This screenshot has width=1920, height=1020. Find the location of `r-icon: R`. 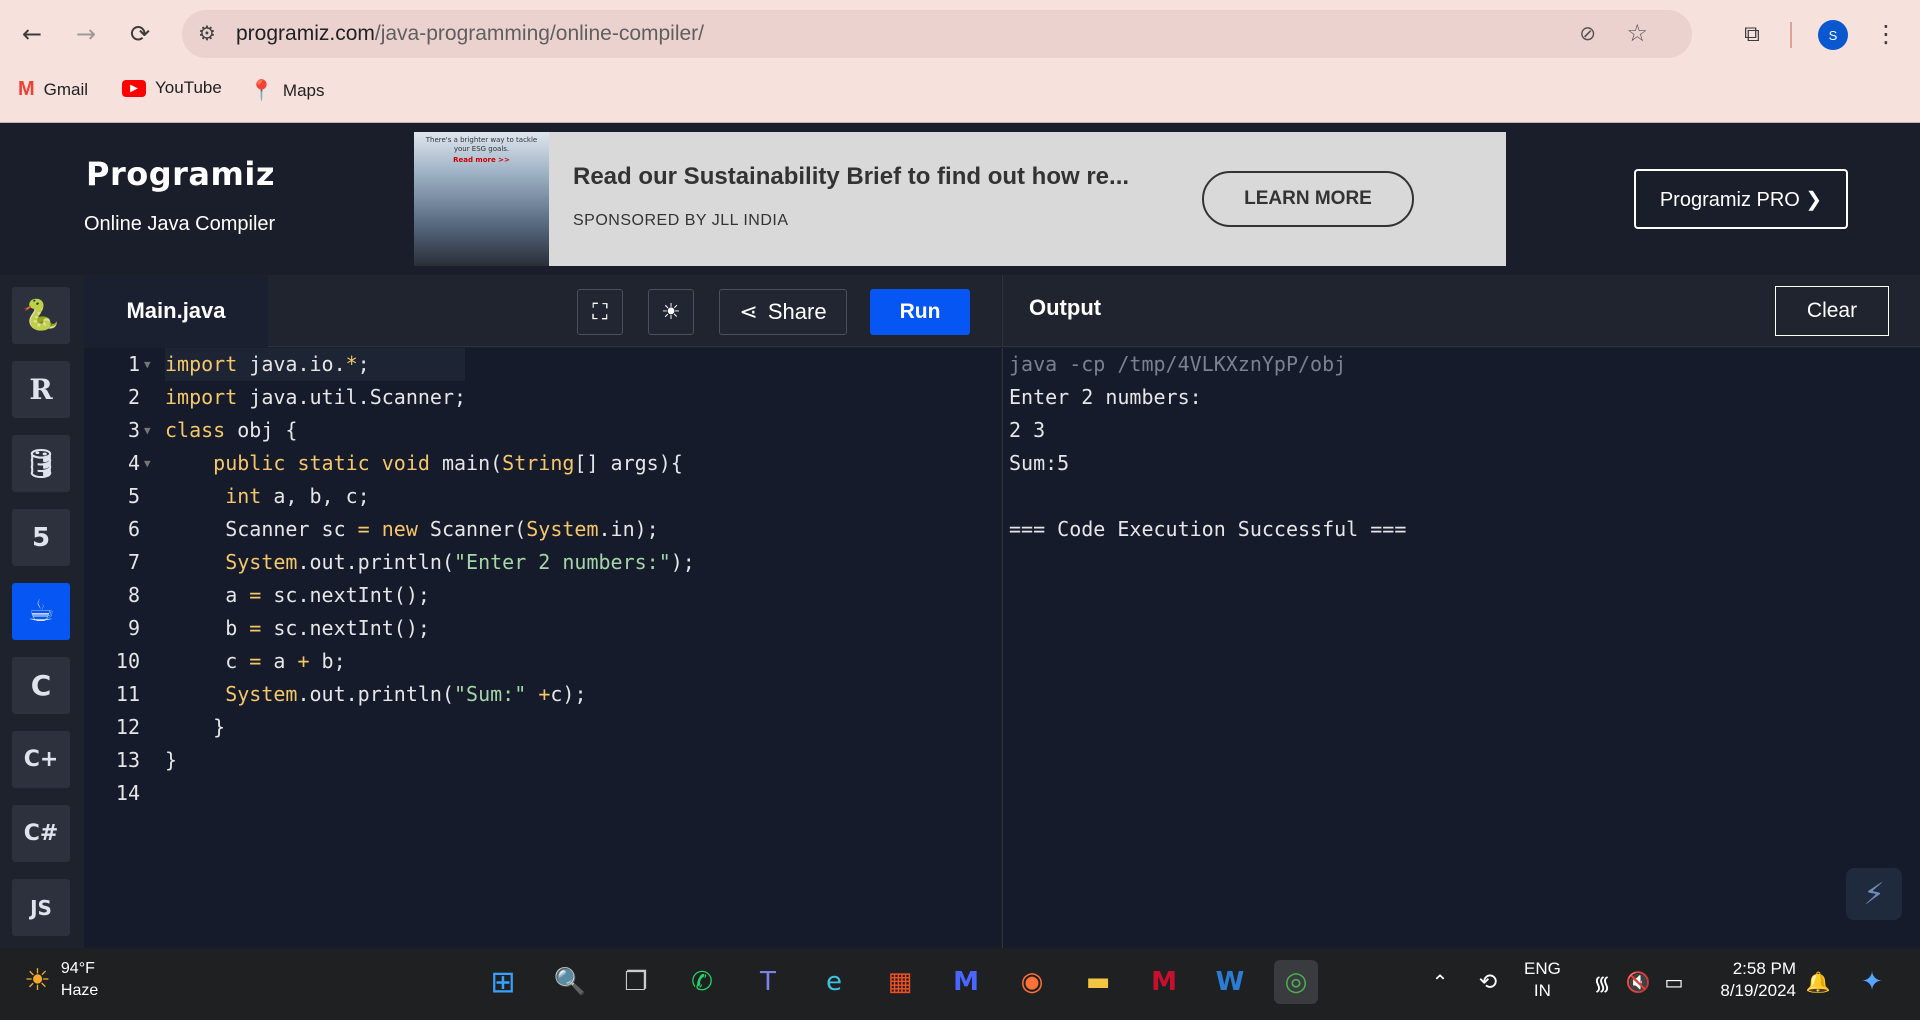

r-icon: R is located at coordinates (41, 389).